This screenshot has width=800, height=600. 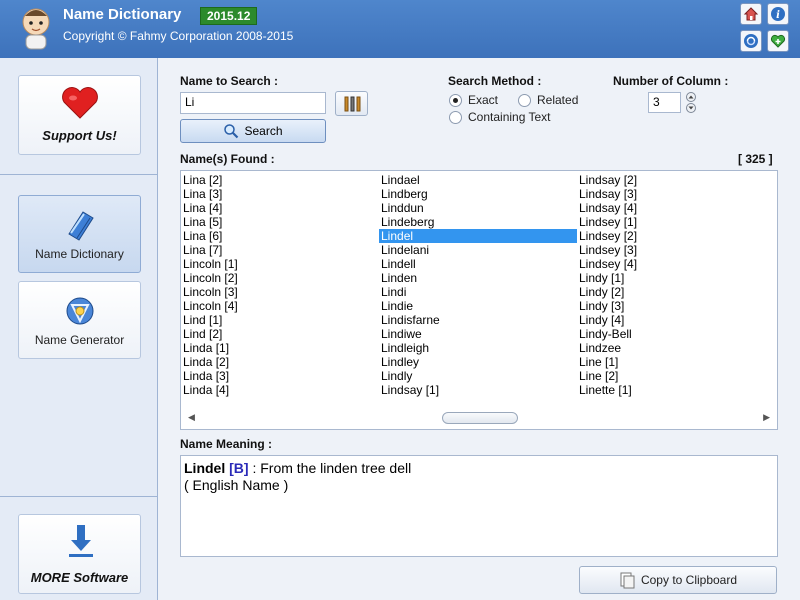 I want to click on list-item: Lindsay [2], so click(x=676, y=180).